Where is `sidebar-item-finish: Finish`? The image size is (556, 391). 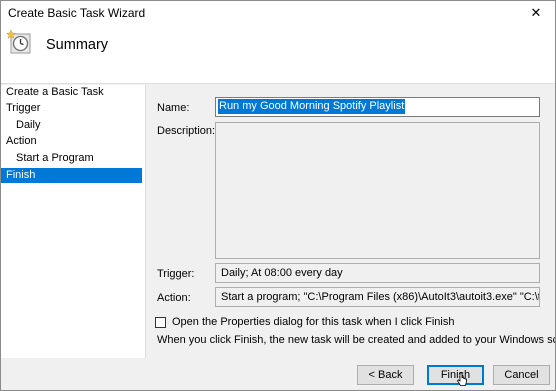
sidebar-item-finish: Finish is located at coordinates (71, 175).